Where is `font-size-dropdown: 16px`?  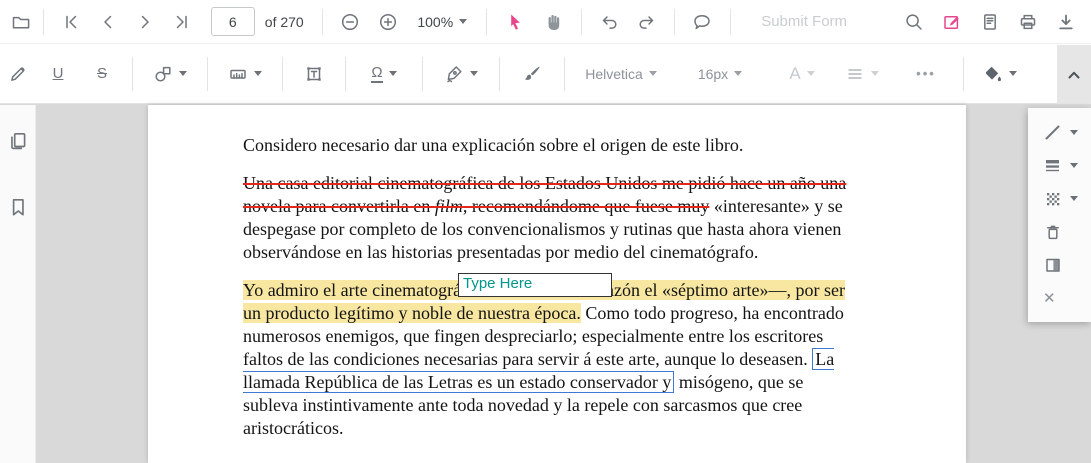 font-size-dropdown: 16px is located at coordinates (720, 74).